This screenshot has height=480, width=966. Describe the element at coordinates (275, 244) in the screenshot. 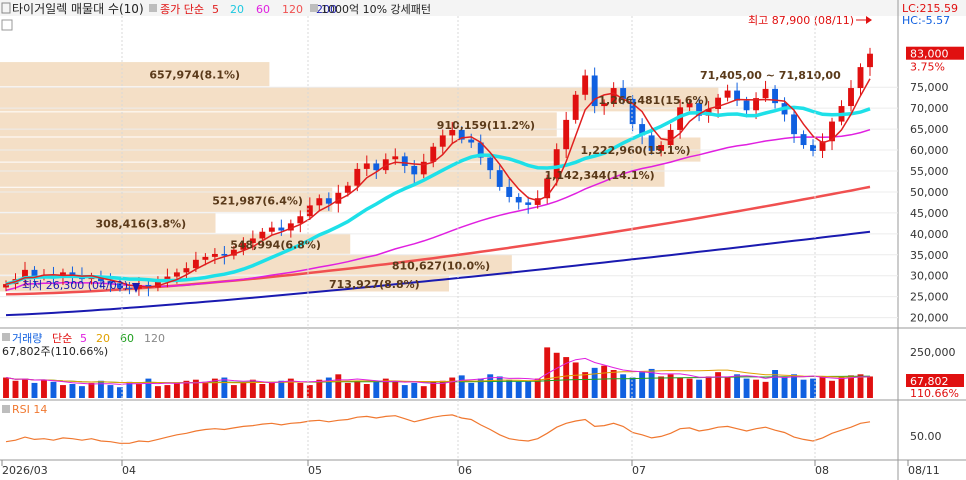

I see `volume-profile-label: 548,994(6.8%)` at that location.